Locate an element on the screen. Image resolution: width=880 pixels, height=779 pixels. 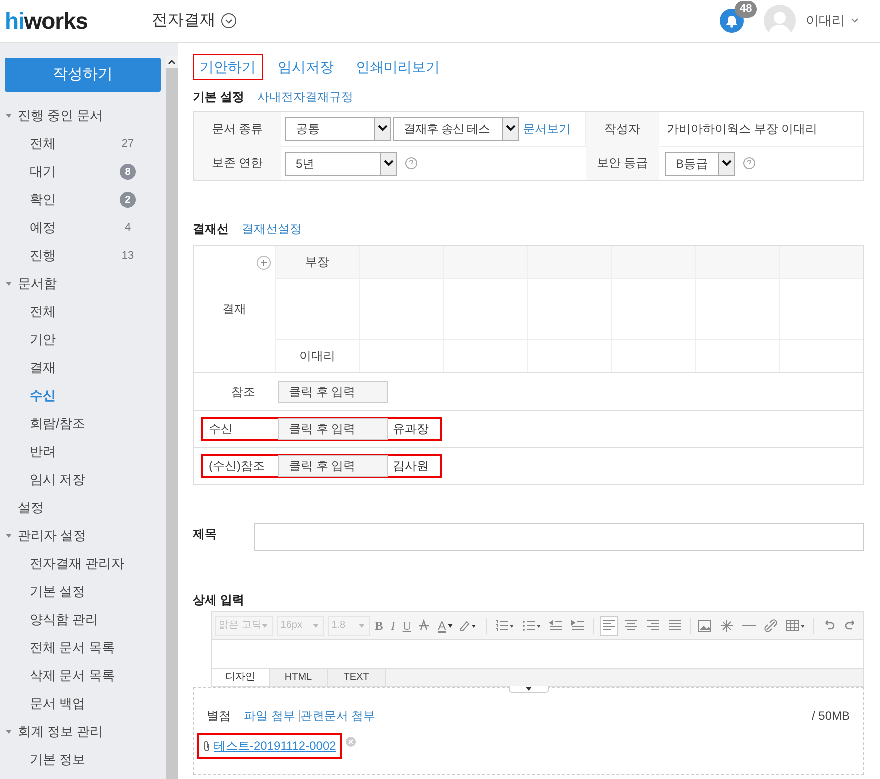
approver-name: 이대리 is located at coordinates (317, 356).